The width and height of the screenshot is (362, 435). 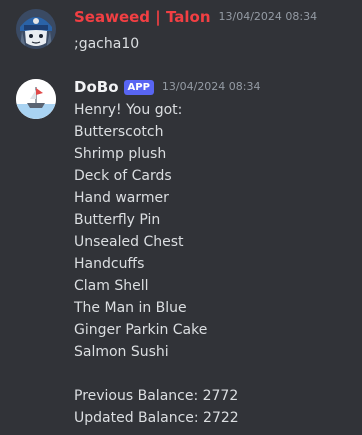 I want to click on item-line: The Man in Blue, so click(x=130, y=308).